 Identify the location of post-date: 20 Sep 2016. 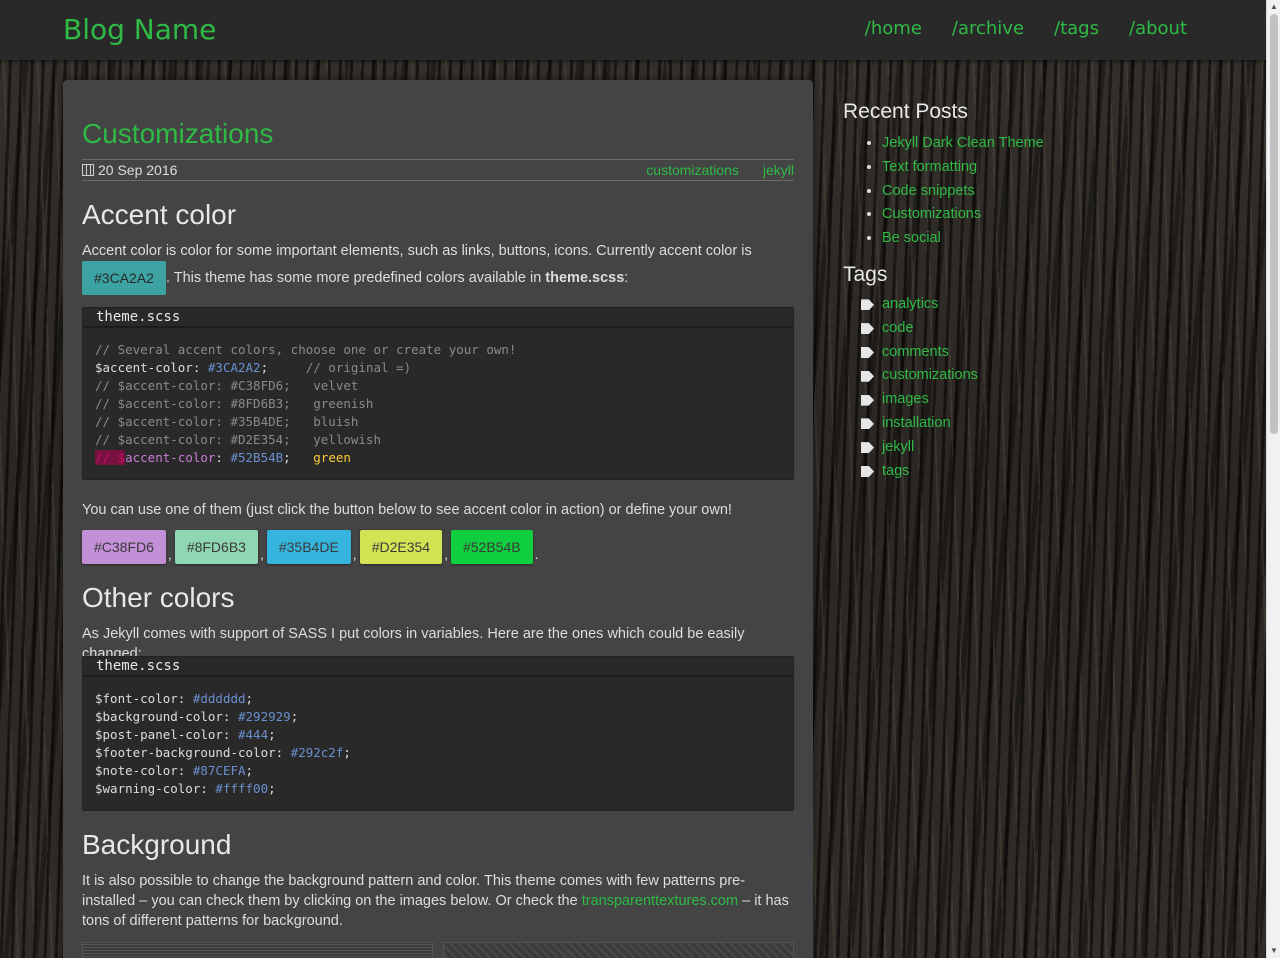
(129, 170).